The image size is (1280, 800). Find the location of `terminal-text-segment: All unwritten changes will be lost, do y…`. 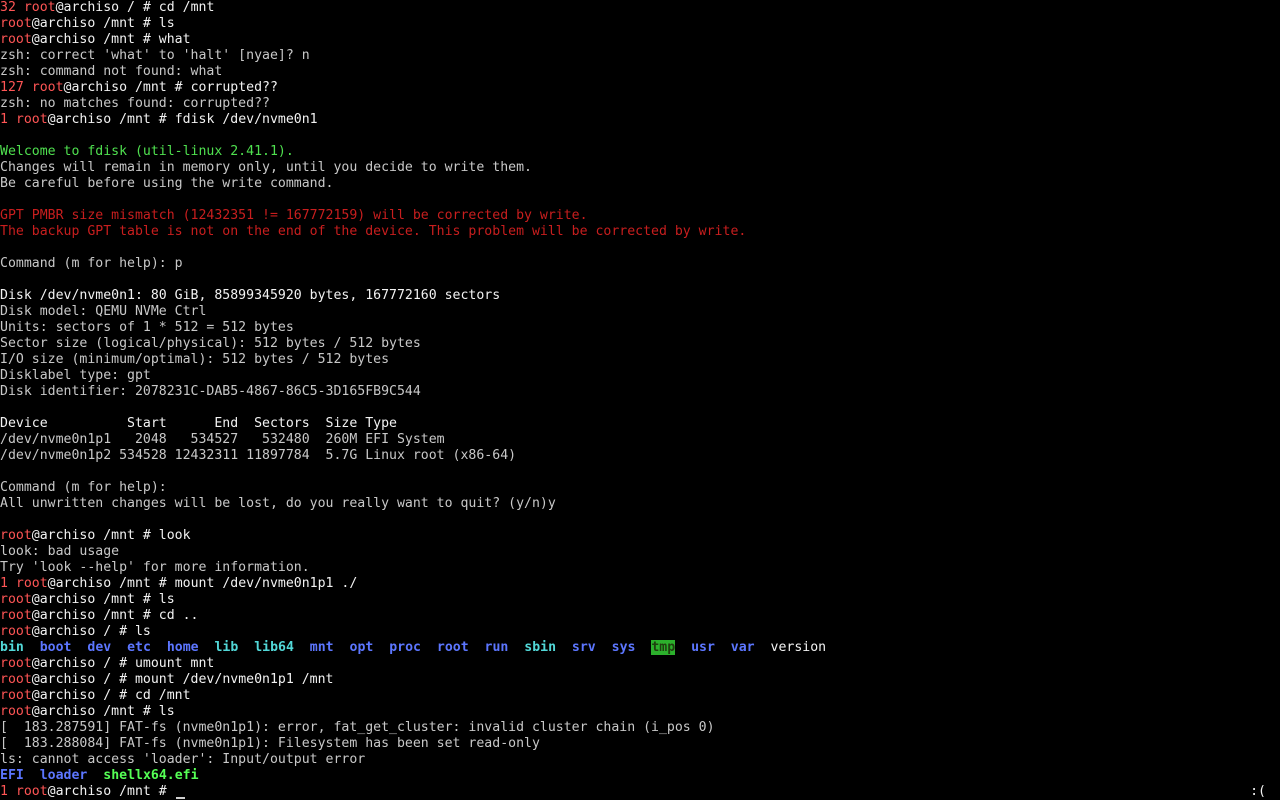

terminal-text-segment: All unwritten changes will be lost, do y… is located at coordinates (278, 503).